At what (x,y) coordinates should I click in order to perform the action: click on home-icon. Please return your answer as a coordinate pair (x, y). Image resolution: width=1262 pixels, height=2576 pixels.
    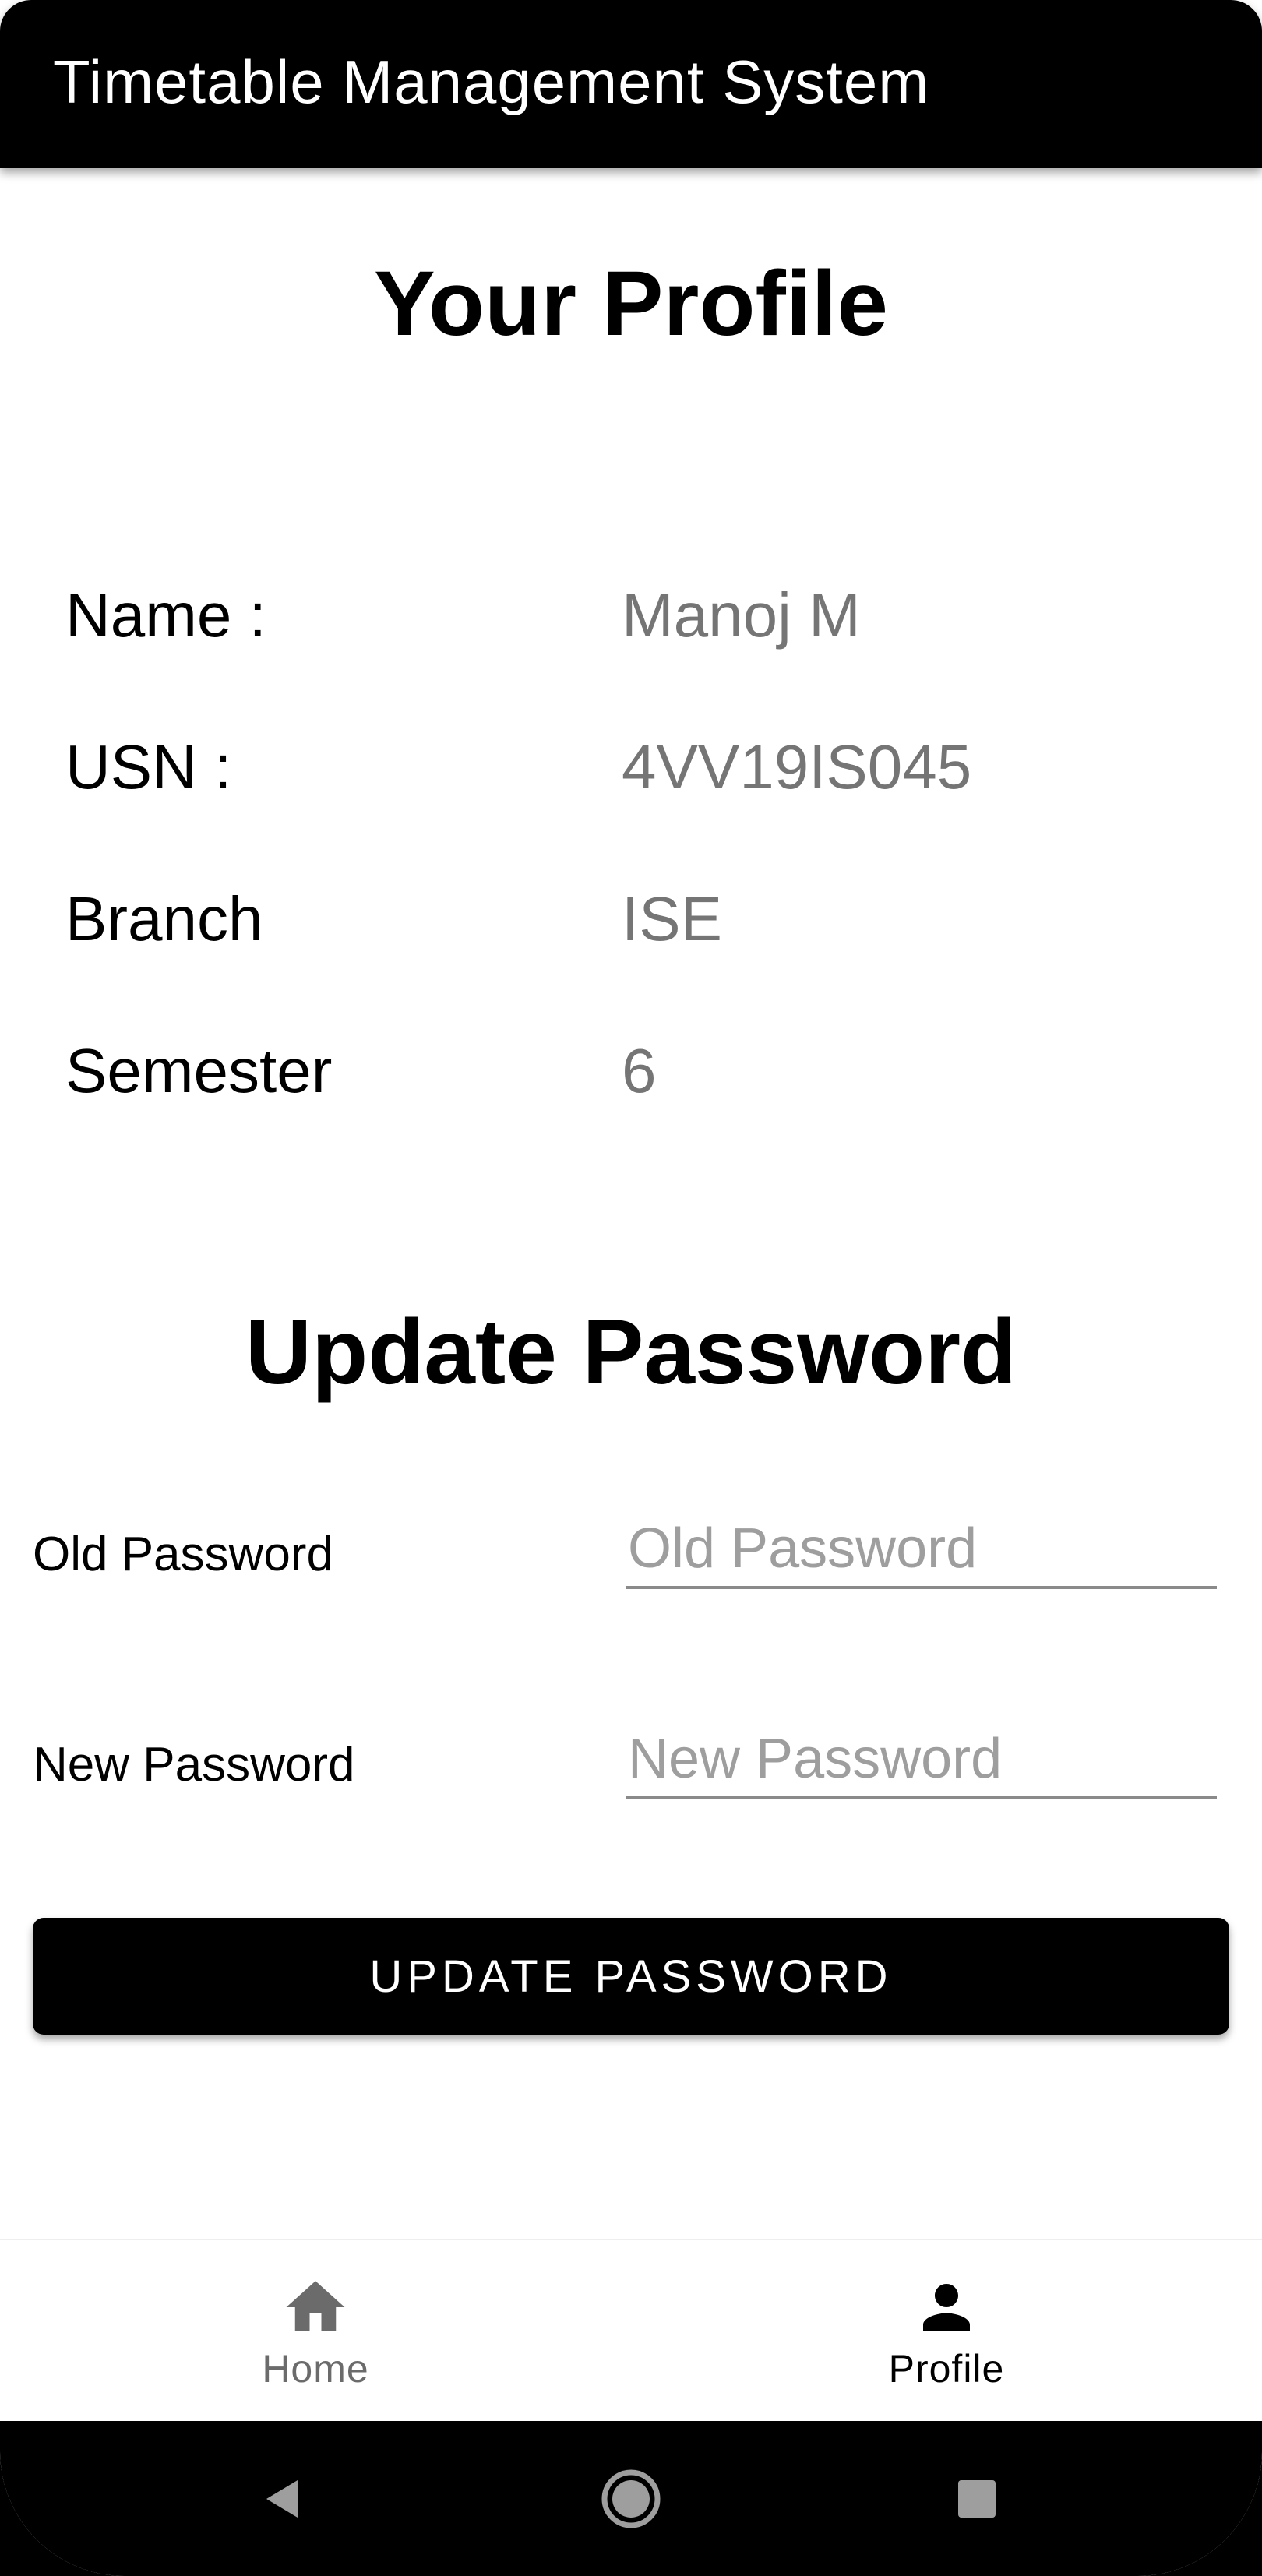
    Looking at the image, I should click on (315, 2306).